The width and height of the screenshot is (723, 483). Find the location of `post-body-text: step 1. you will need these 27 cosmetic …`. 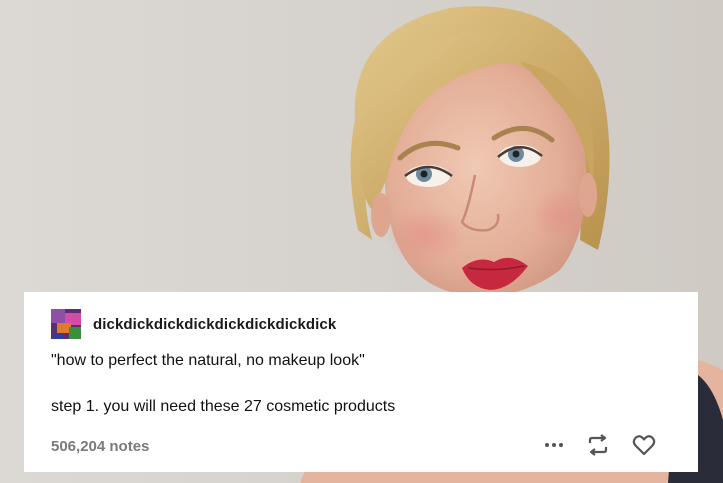

post-body-text: step 1. you will need these 27 cosmetic … is located at coordinates (223, 406).